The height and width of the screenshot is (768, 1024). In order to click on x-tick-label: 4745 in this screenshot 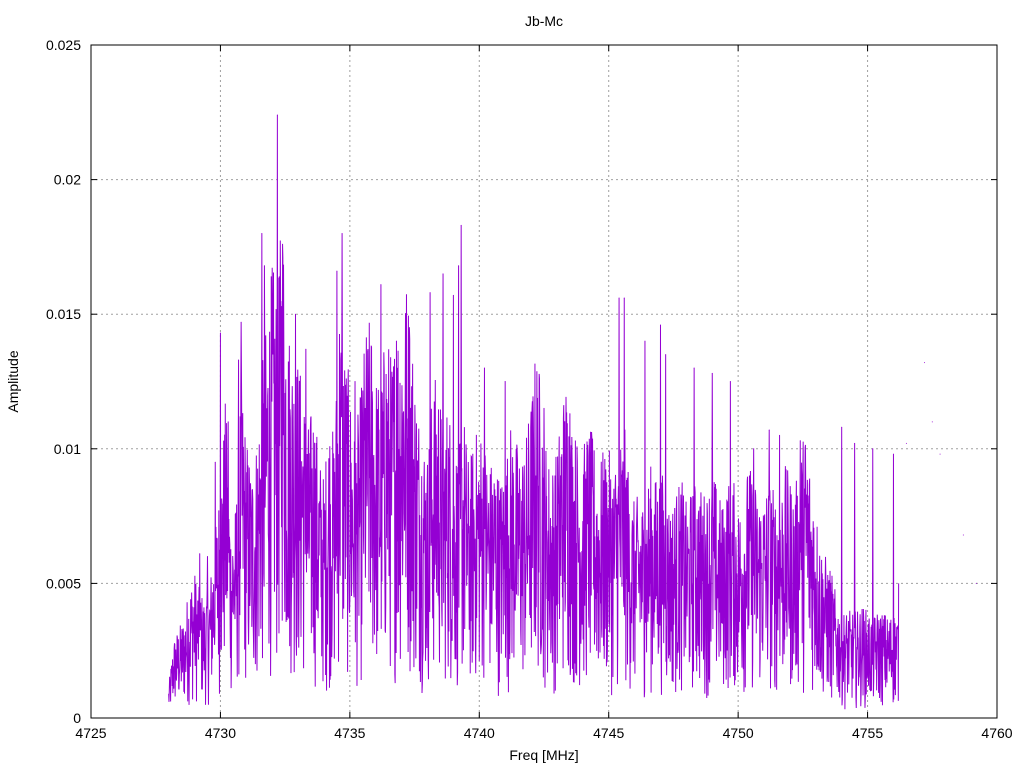, I will do `click(608, 733)`.